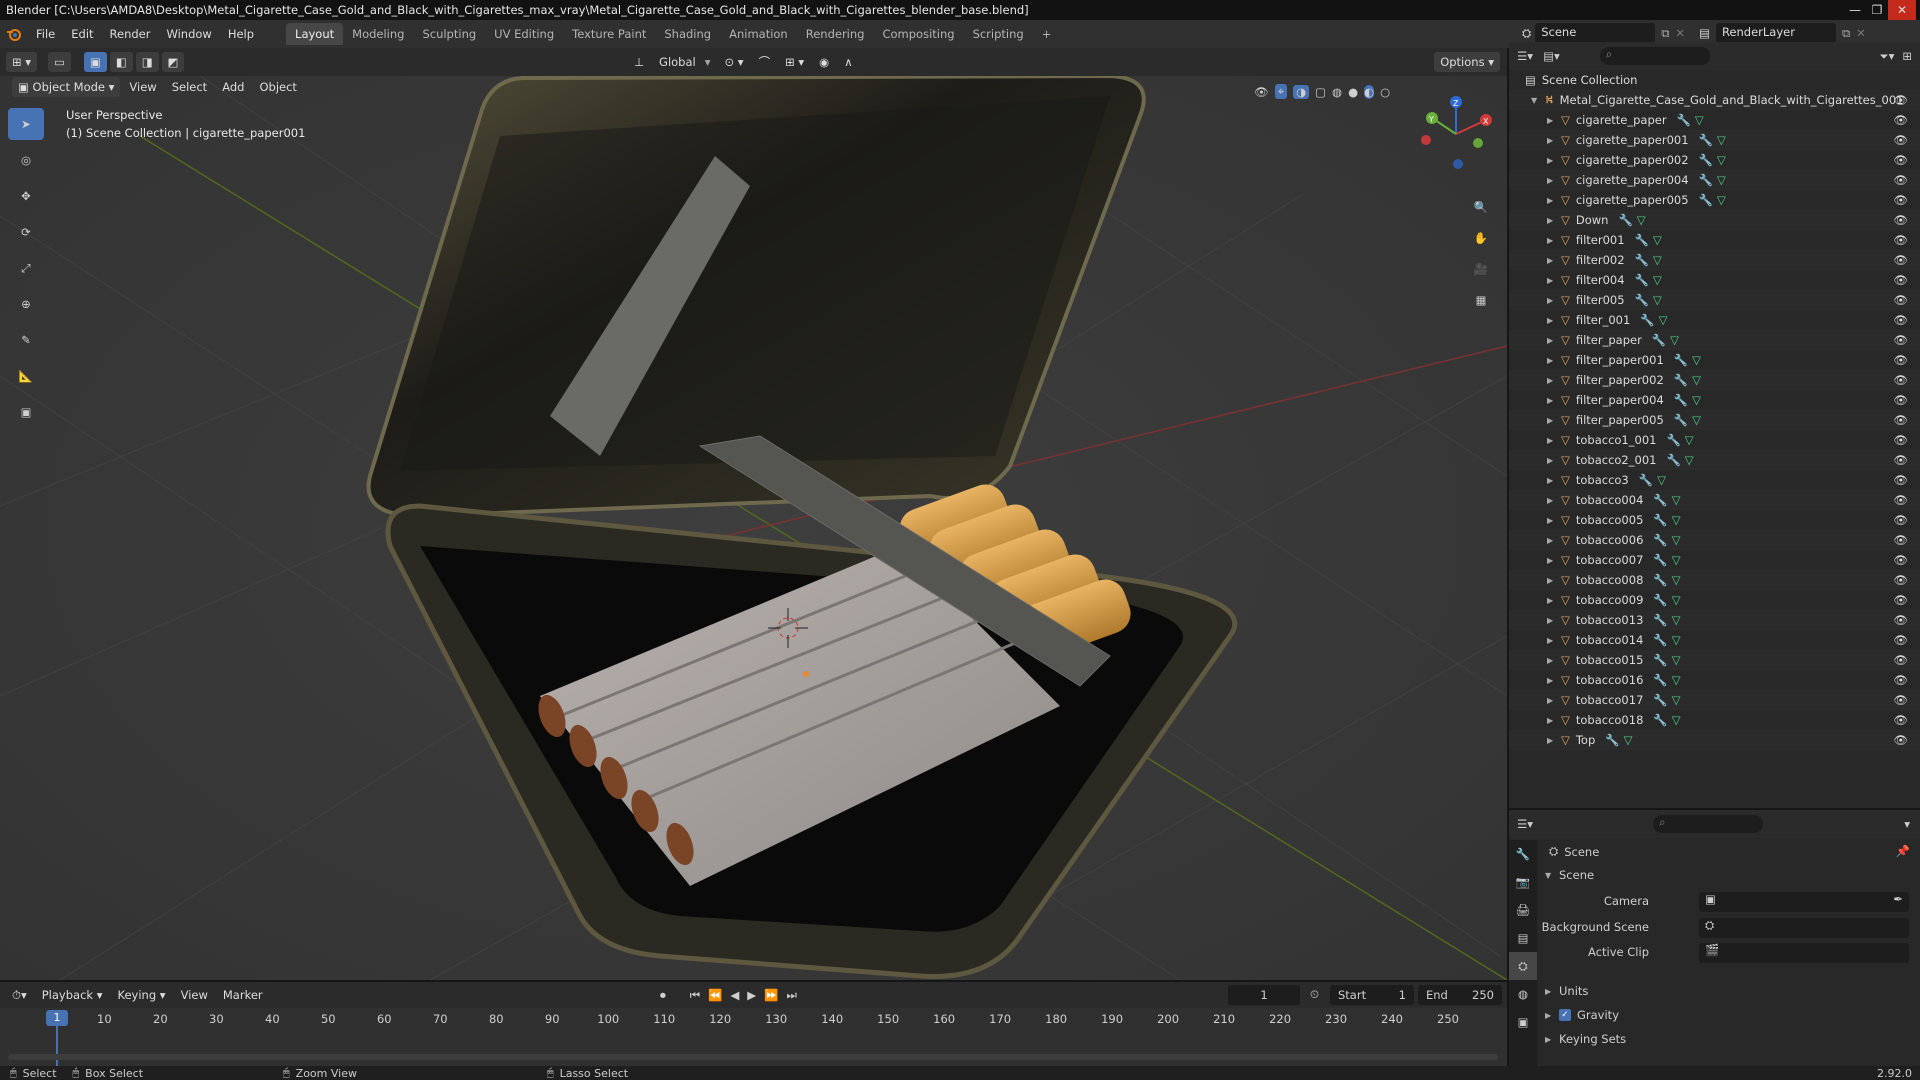  I want to click on prev-keyframe-icon: ⏪, so click(715, 995).